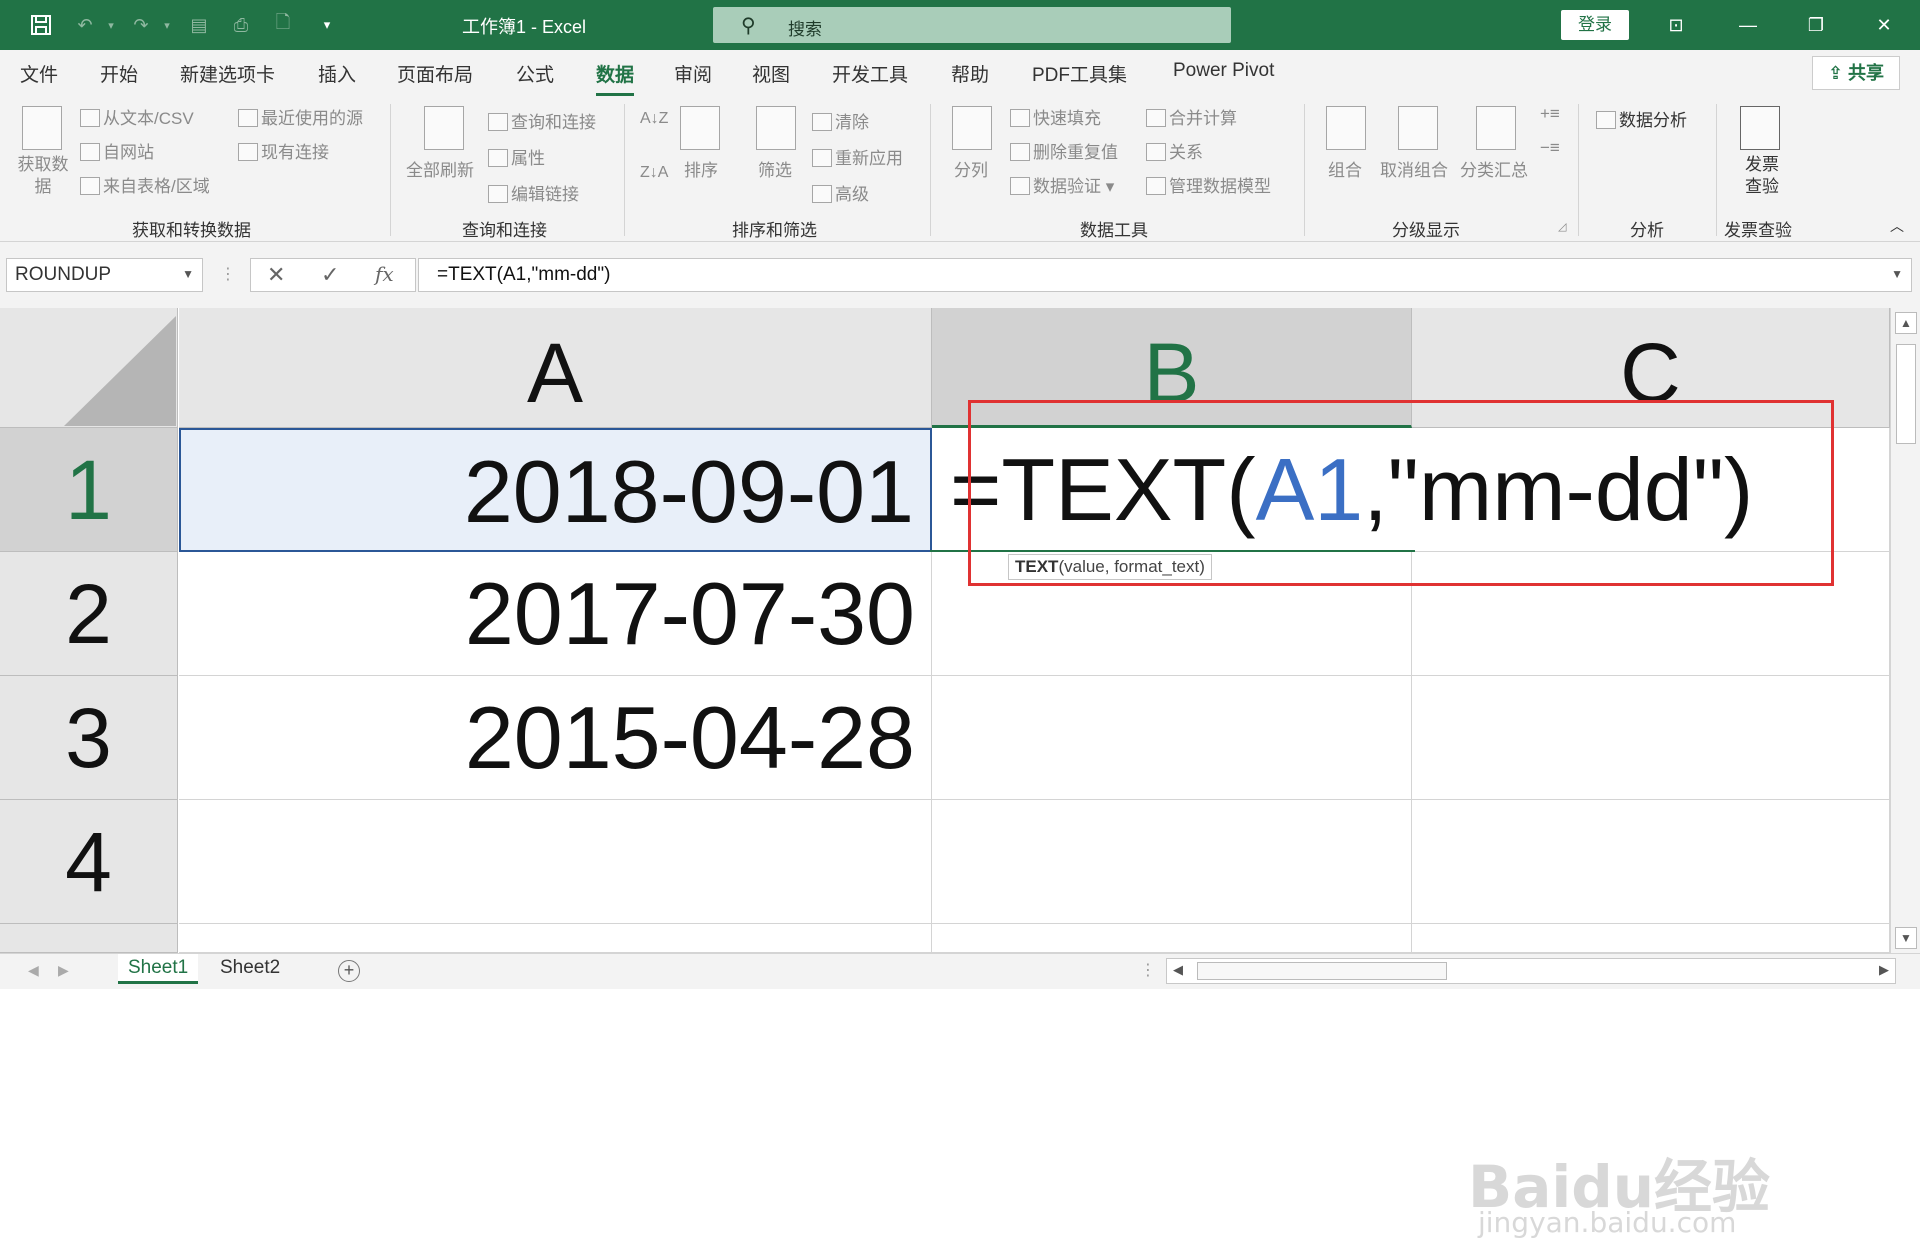  I want to click on row-header-1: 1, so click(89, 490).